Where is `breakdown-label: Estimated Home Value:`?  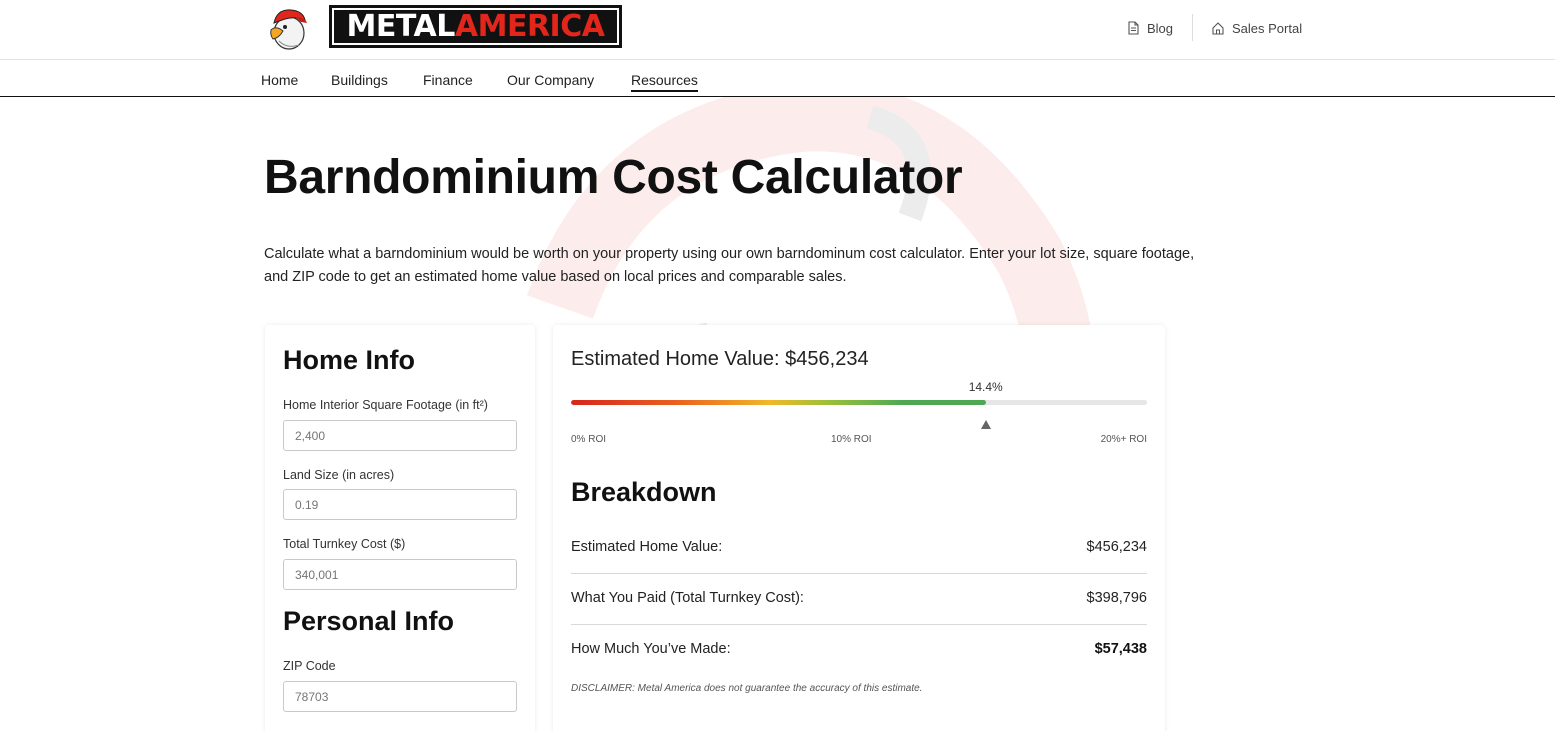 breakdown-label: Estimated Home Value: is located at coordinates (647, 547).